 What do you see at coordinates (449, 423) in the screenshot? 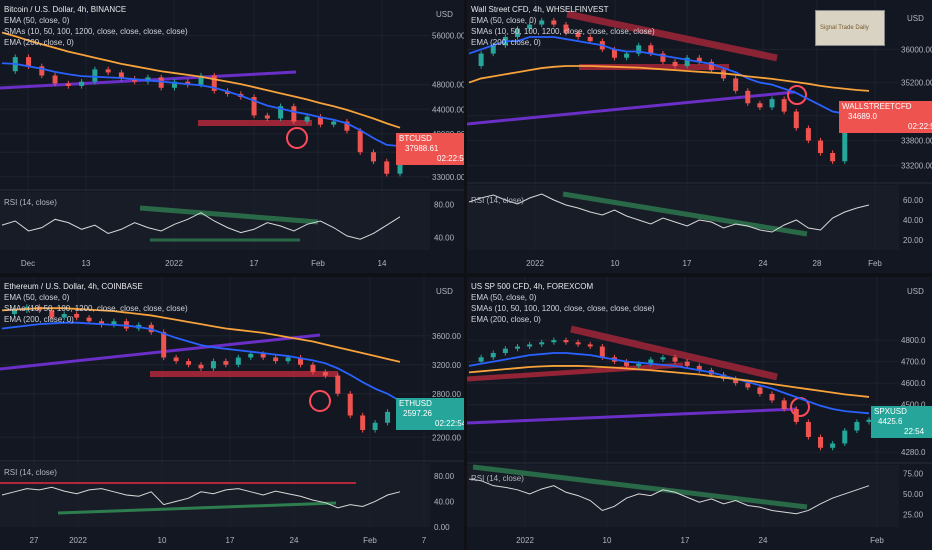
I see `eth-price-time: 02:22:54` at bounding box center [449, 423].